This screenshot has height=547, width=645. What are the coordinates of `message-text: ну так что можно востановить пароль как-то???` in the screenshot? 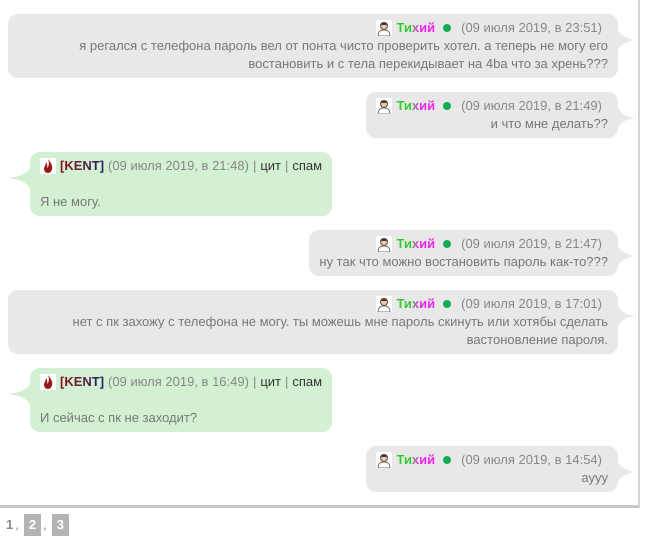 It's located at (463, 262).